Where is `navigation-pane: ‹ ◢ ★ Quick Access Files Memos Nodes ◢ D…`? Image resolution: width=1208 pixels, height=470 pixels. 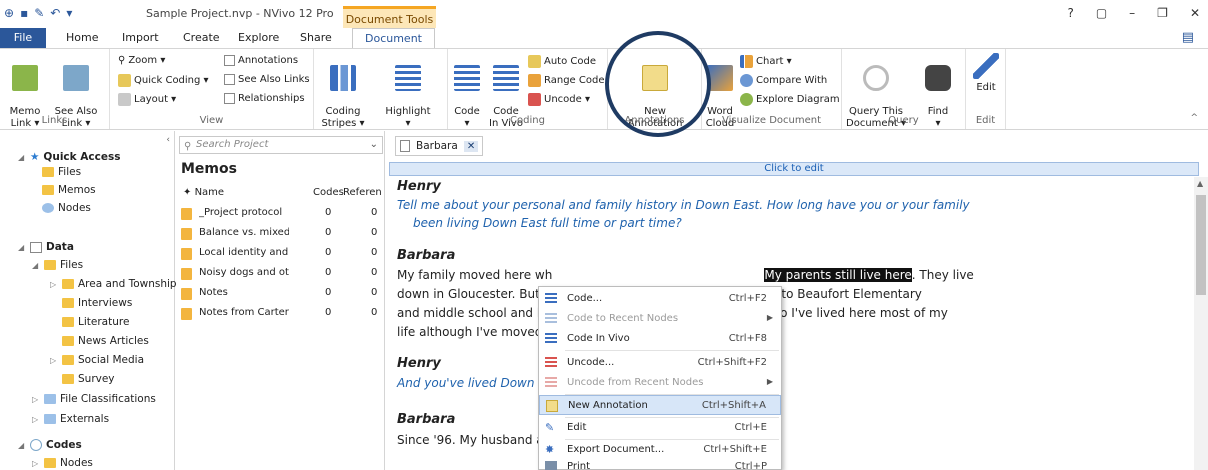
navigation-pane: ‹ ◢ ★ Quick Access Files Memos Nodes ◢ D… is located at coordinates (88, 300).